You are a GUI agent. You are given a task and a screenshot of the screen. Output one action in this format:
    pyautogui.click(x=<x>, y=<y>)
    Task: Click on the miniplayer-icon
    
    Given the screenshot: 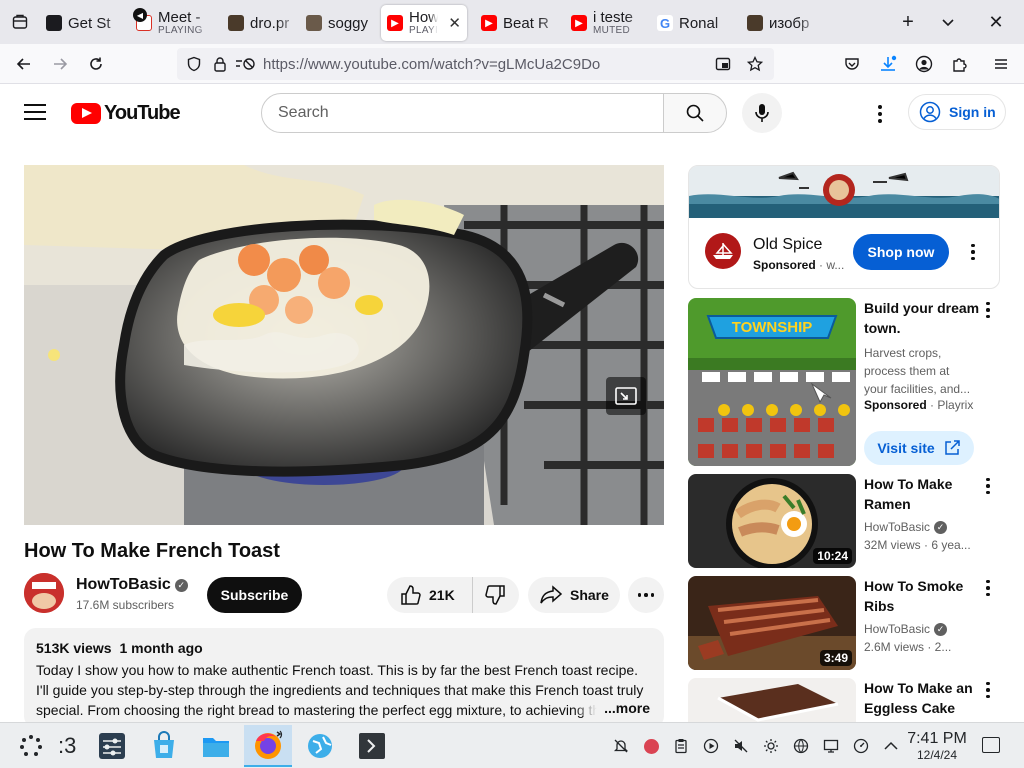 What is the action you would take?
    pyautogui.click(x=626, y=396)
    